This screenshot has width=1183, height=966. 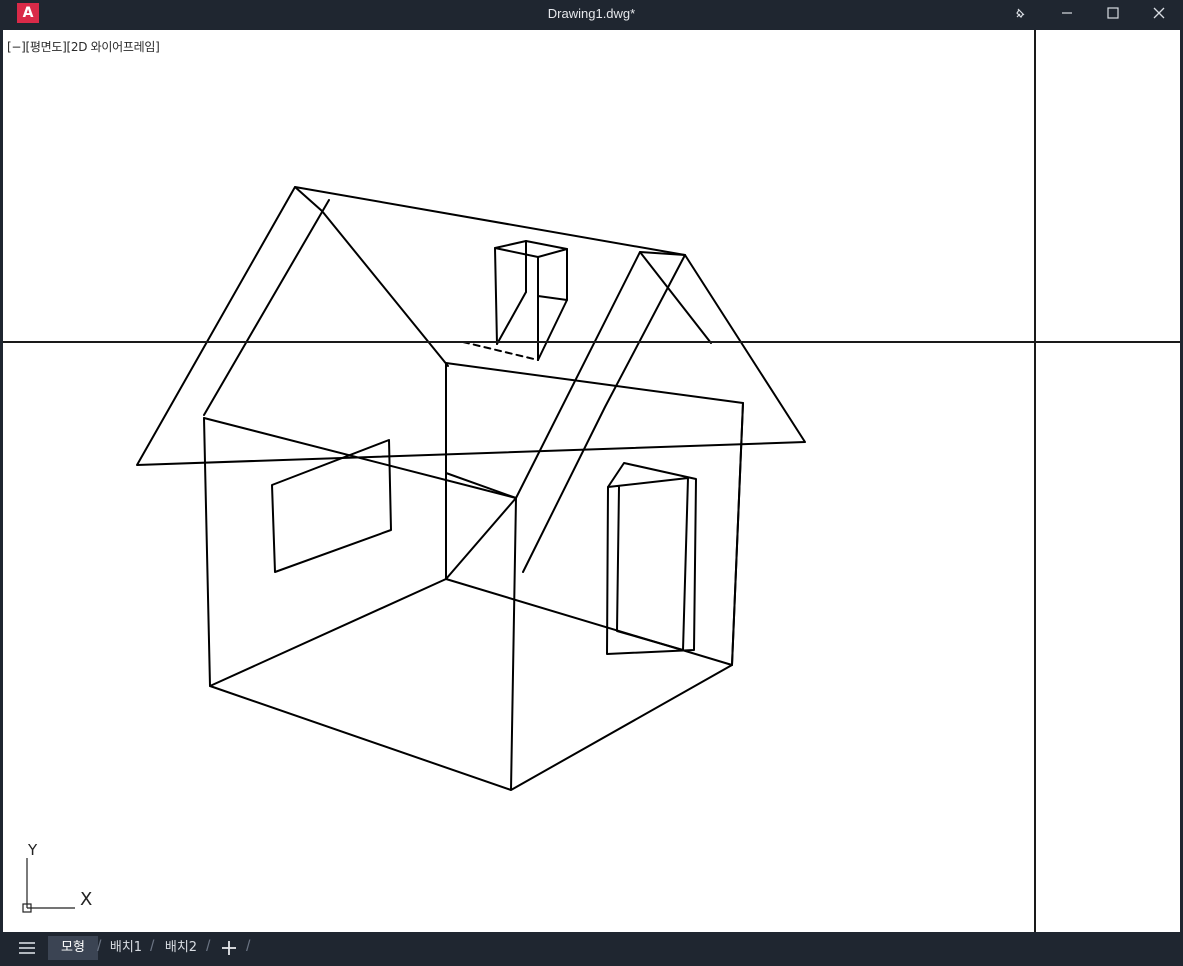 I want to click on maximize-icon, so click(x=1113, y=13).